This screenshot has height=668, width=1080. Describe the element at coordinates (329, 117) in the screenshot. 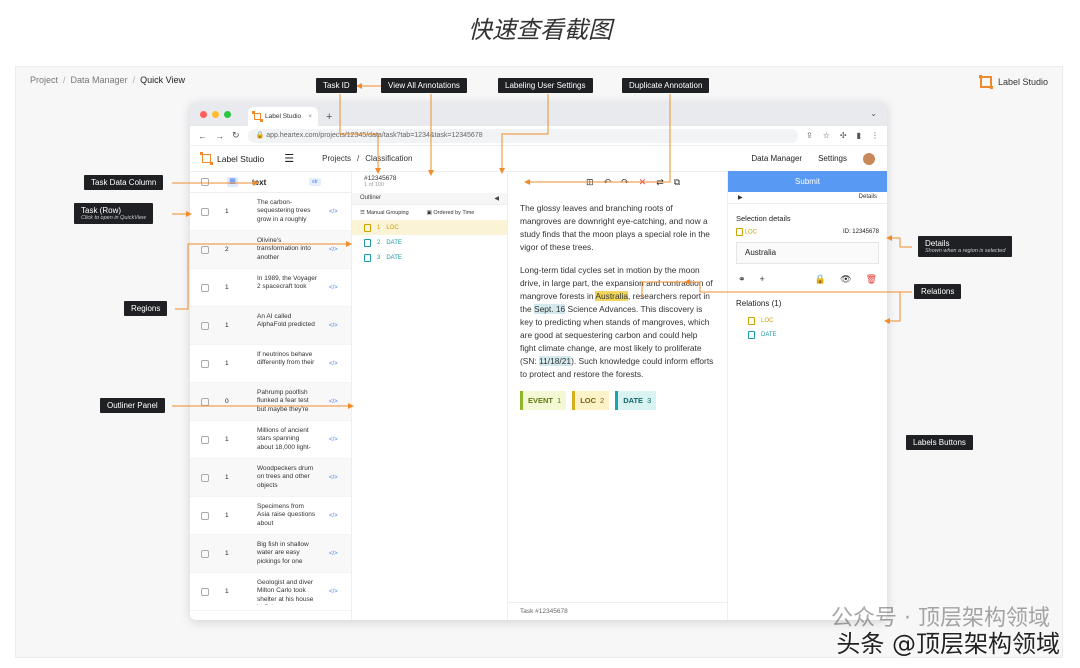

I see `new-tab-icon: +` at that location.